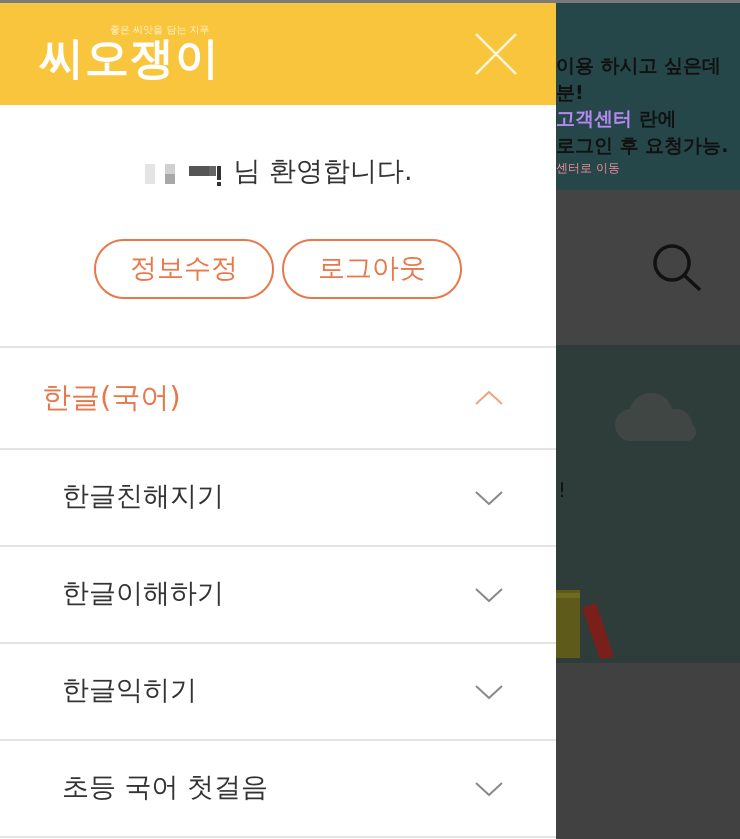 This screenshot has width=740, height=839. I want to click on notice-text: 분!, so click(570, 93).